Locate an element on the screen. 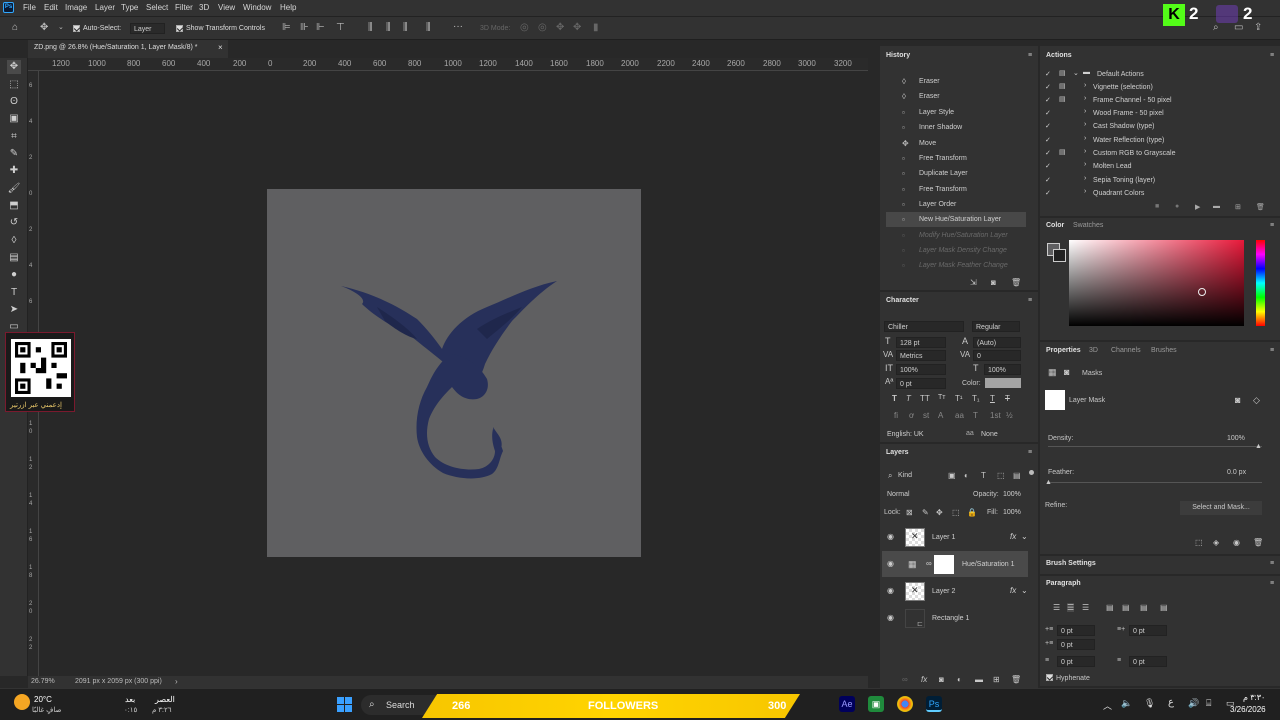 This screenshot has height=720, width=1280. background-swatch is located at coordinates (1059, 255).